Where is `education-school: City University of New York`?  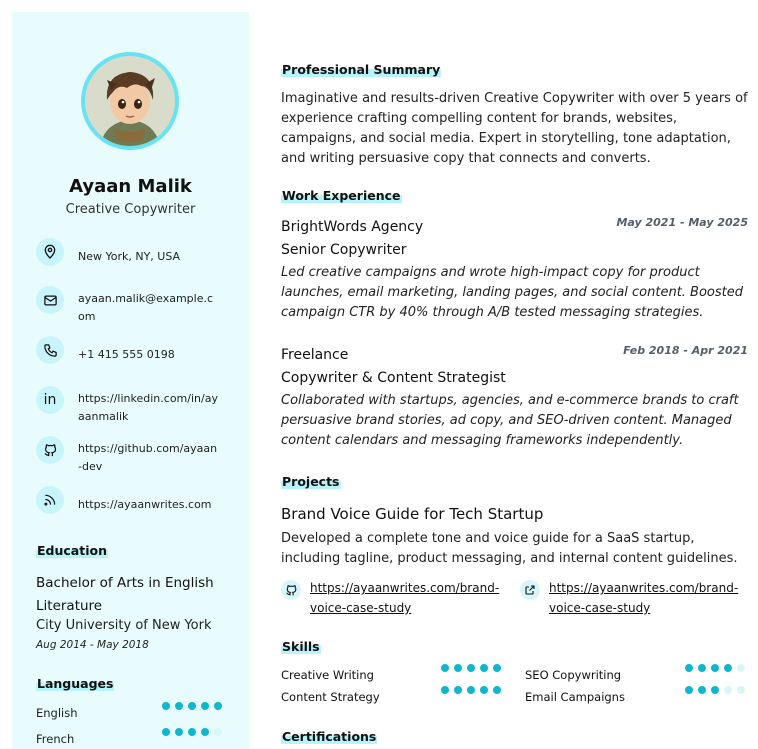 education-school: City University of New York is located at coordinates (124, 625).